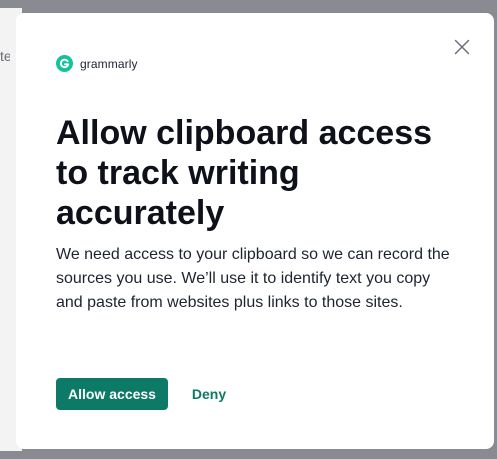 The height and width of the screenshot is (459, 497). I want to click on brand: grammarly, so click(97, 63).